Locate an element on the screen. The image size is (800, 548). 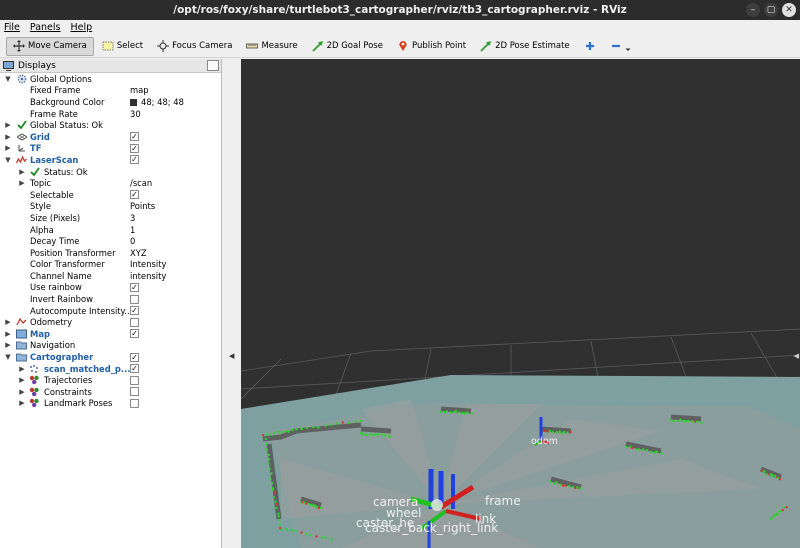
tree-row-frame-rate: Frame Rate 30 is located at coordinates (110, 114).